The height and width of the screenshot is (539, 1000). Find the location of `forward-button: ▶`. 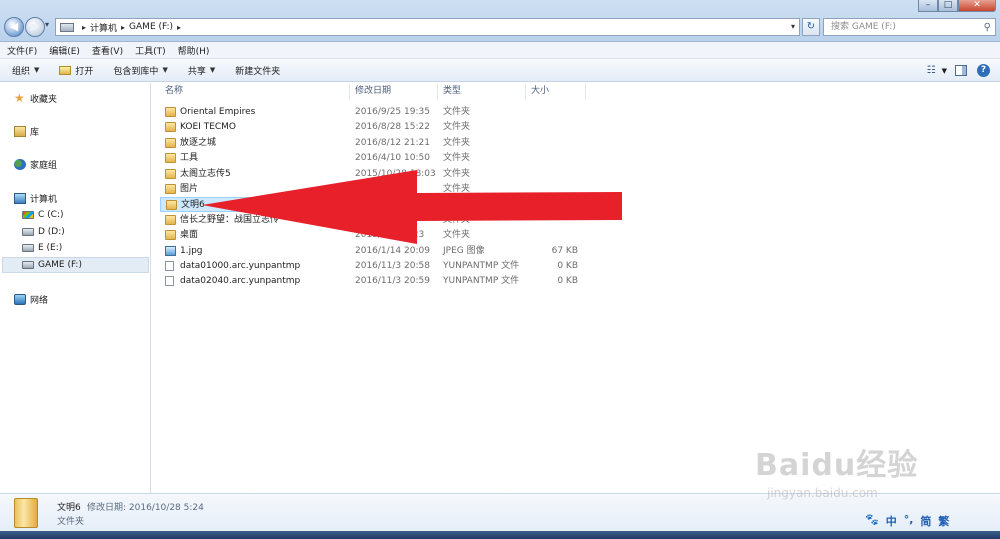

forward-button: ▶ is located at coordinates (35, 27).